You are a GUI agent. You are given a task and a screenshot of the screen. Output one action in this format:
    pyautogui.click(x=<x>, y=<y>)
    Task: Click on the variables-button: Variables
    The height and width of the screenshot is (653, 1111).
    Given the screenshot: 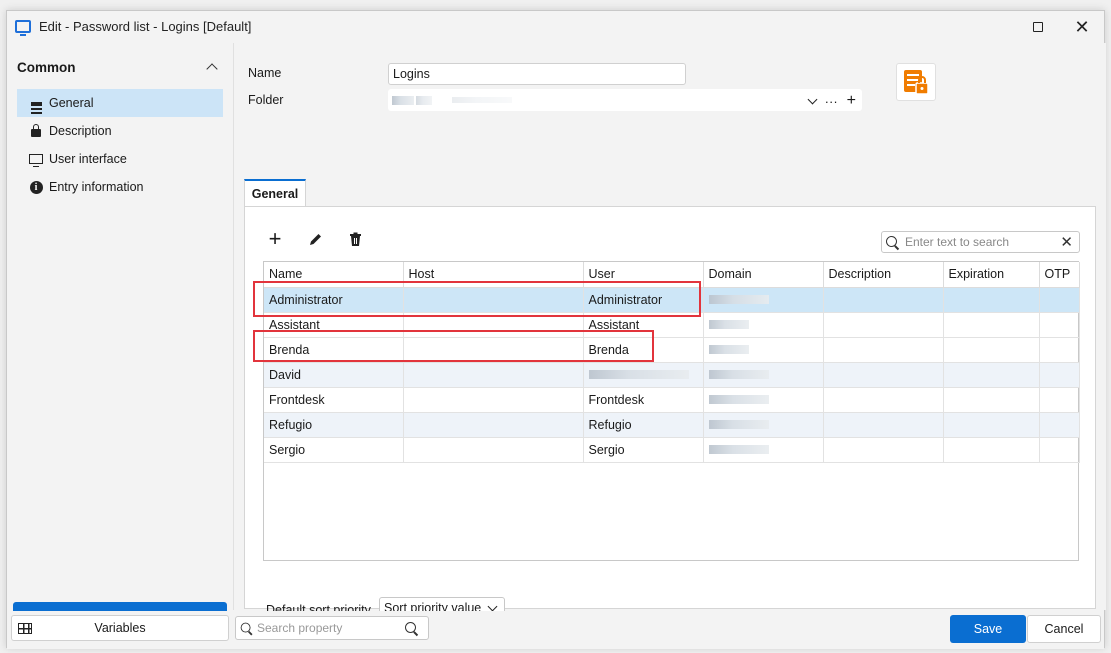 What is the action you would take?
    pyautogui.click(x=120, y=628)
    